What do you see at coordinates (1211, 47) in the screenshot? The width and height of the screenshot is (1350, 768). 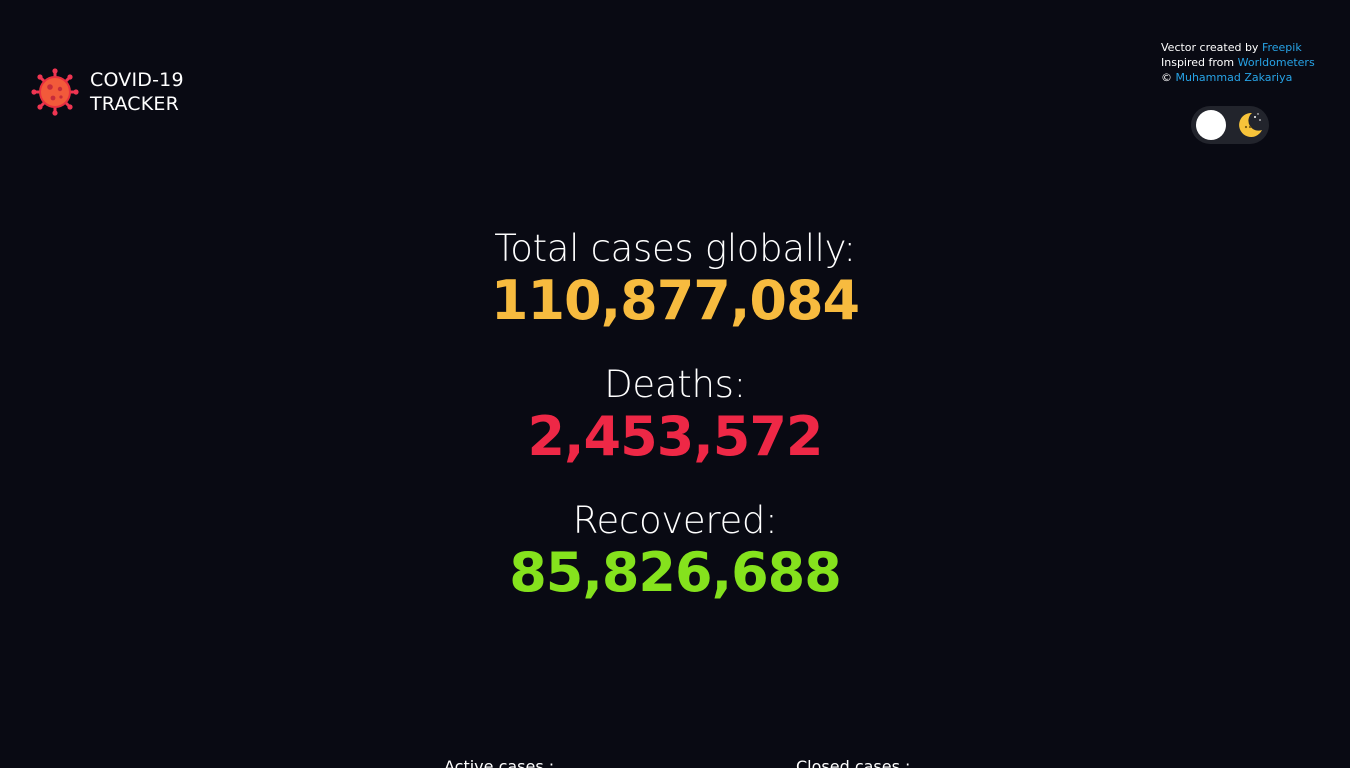 I see `credit-vector-prefix: Vector created by` at bounding box center [1211, 47].